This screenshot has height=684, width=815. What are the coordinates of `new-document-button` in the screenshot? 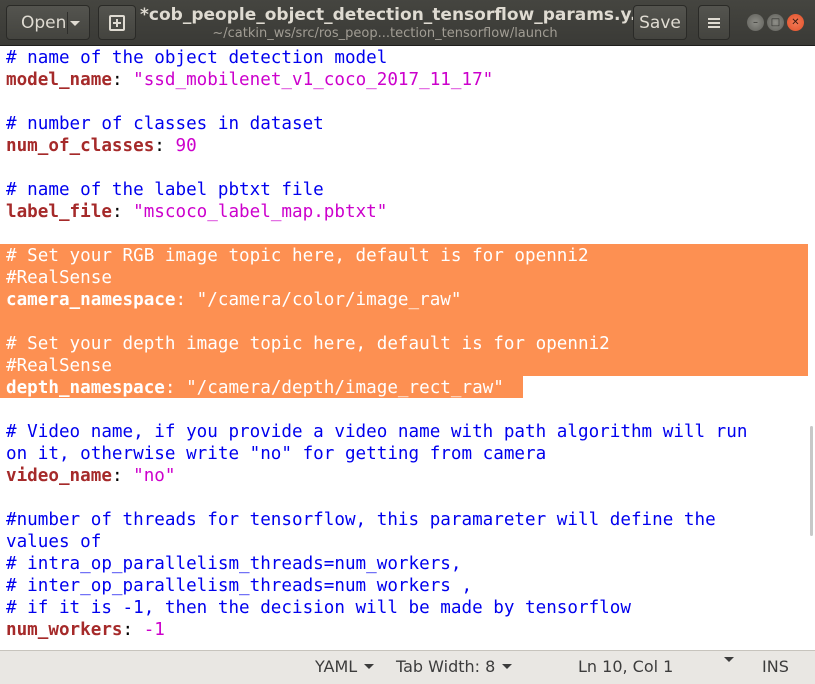 It's located at (117, 22).